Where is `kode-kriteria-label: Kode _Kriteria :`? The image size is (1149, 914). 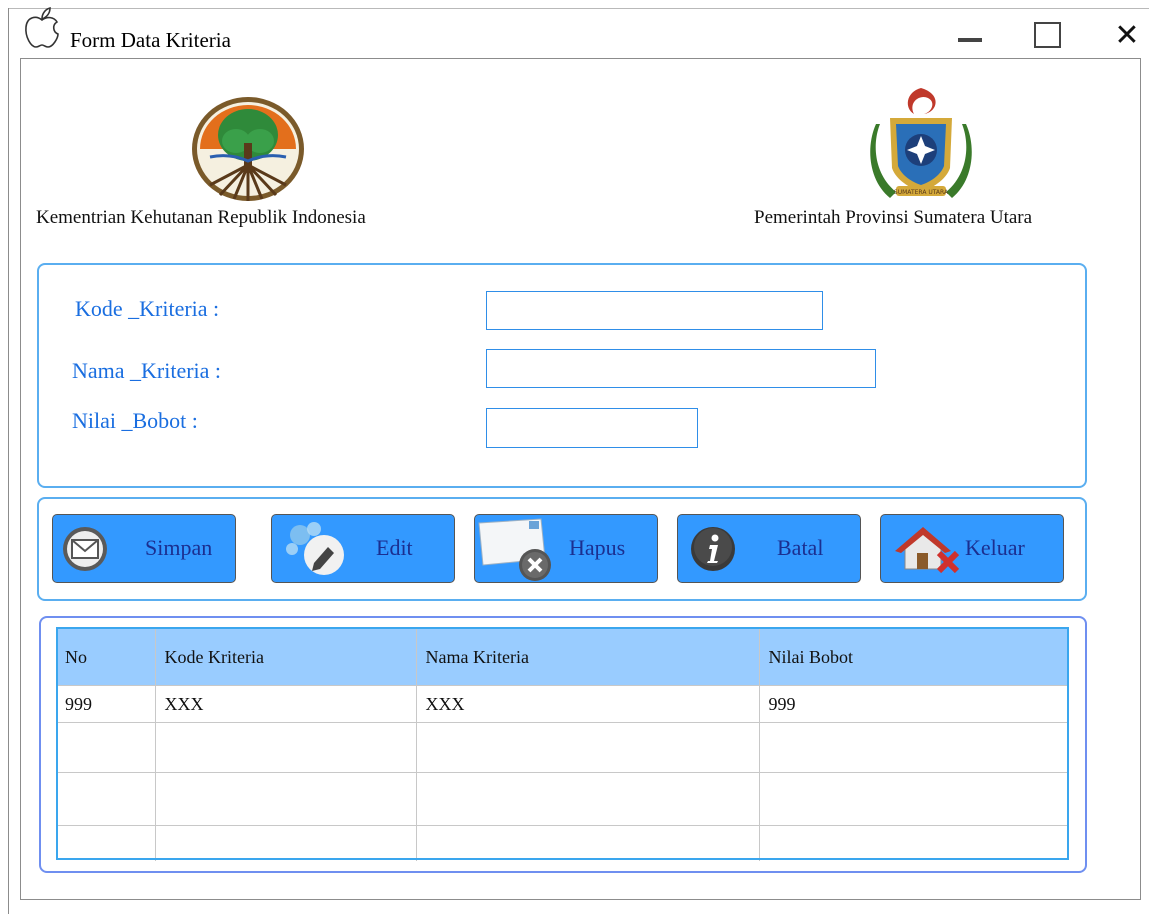
kode-kriteria-label: Kode _Kriteria : is located at coordinates (147, 308).